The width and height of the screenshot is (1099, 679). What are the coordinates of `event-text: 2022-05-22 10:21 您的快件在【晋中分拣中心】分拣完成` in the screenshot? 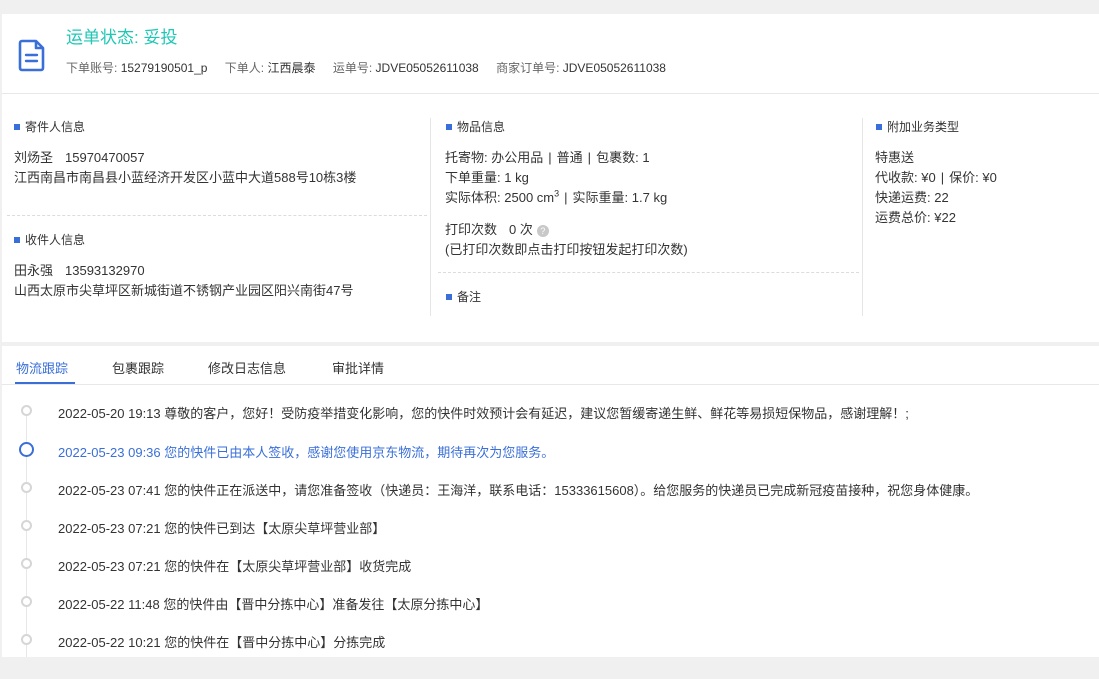 It's located at (222, 642).